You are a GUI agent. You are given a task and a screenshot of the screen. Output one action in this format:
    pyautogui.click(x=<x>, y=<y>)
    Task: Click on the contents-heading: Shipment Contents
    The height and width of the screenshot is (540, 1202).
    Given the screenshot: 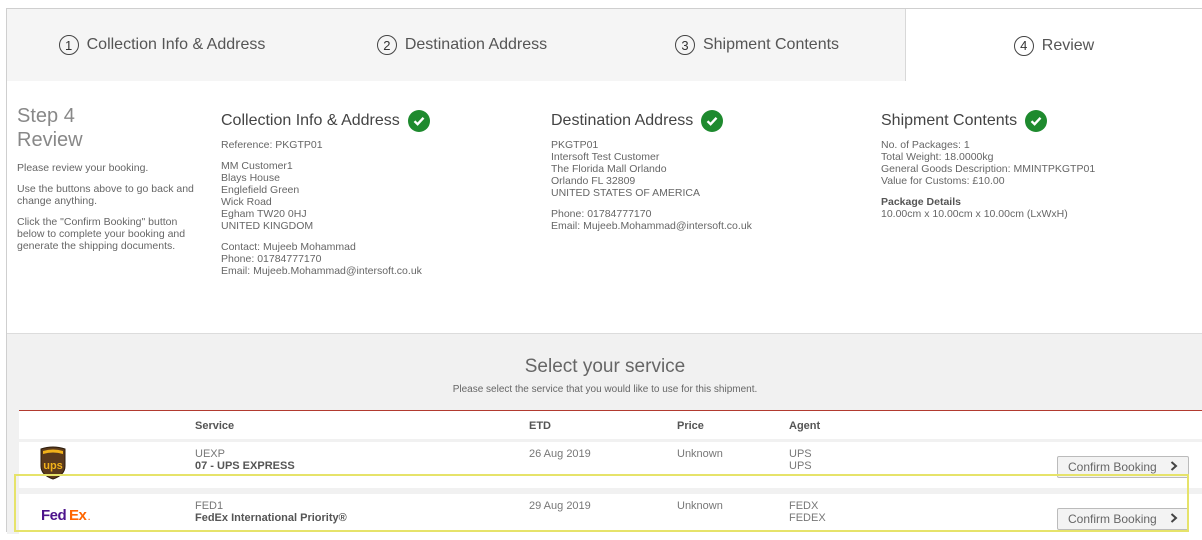 What is the action you would take?
    pyautogui.click(x=1031, y=121)
    